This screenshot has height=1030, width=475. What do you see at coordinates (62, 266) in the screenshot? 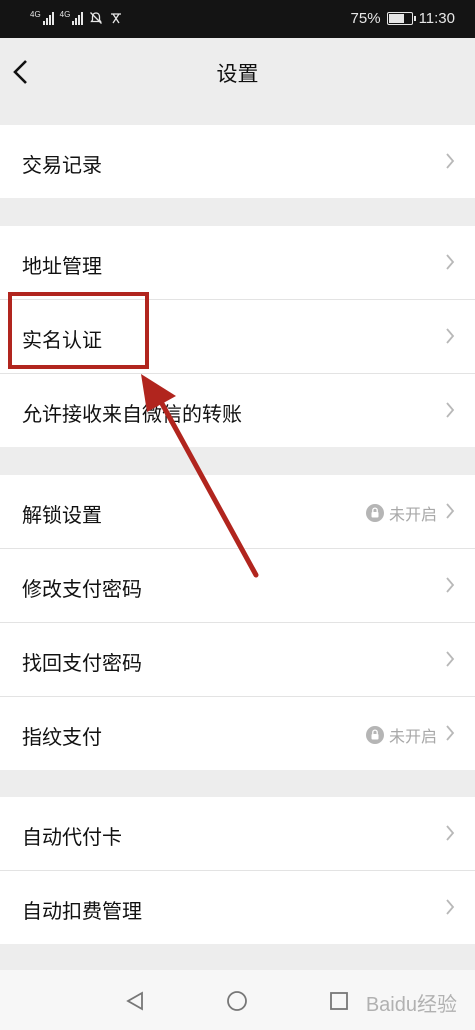
I see `item-label: 地址管理` at bounding box center [62, 266].